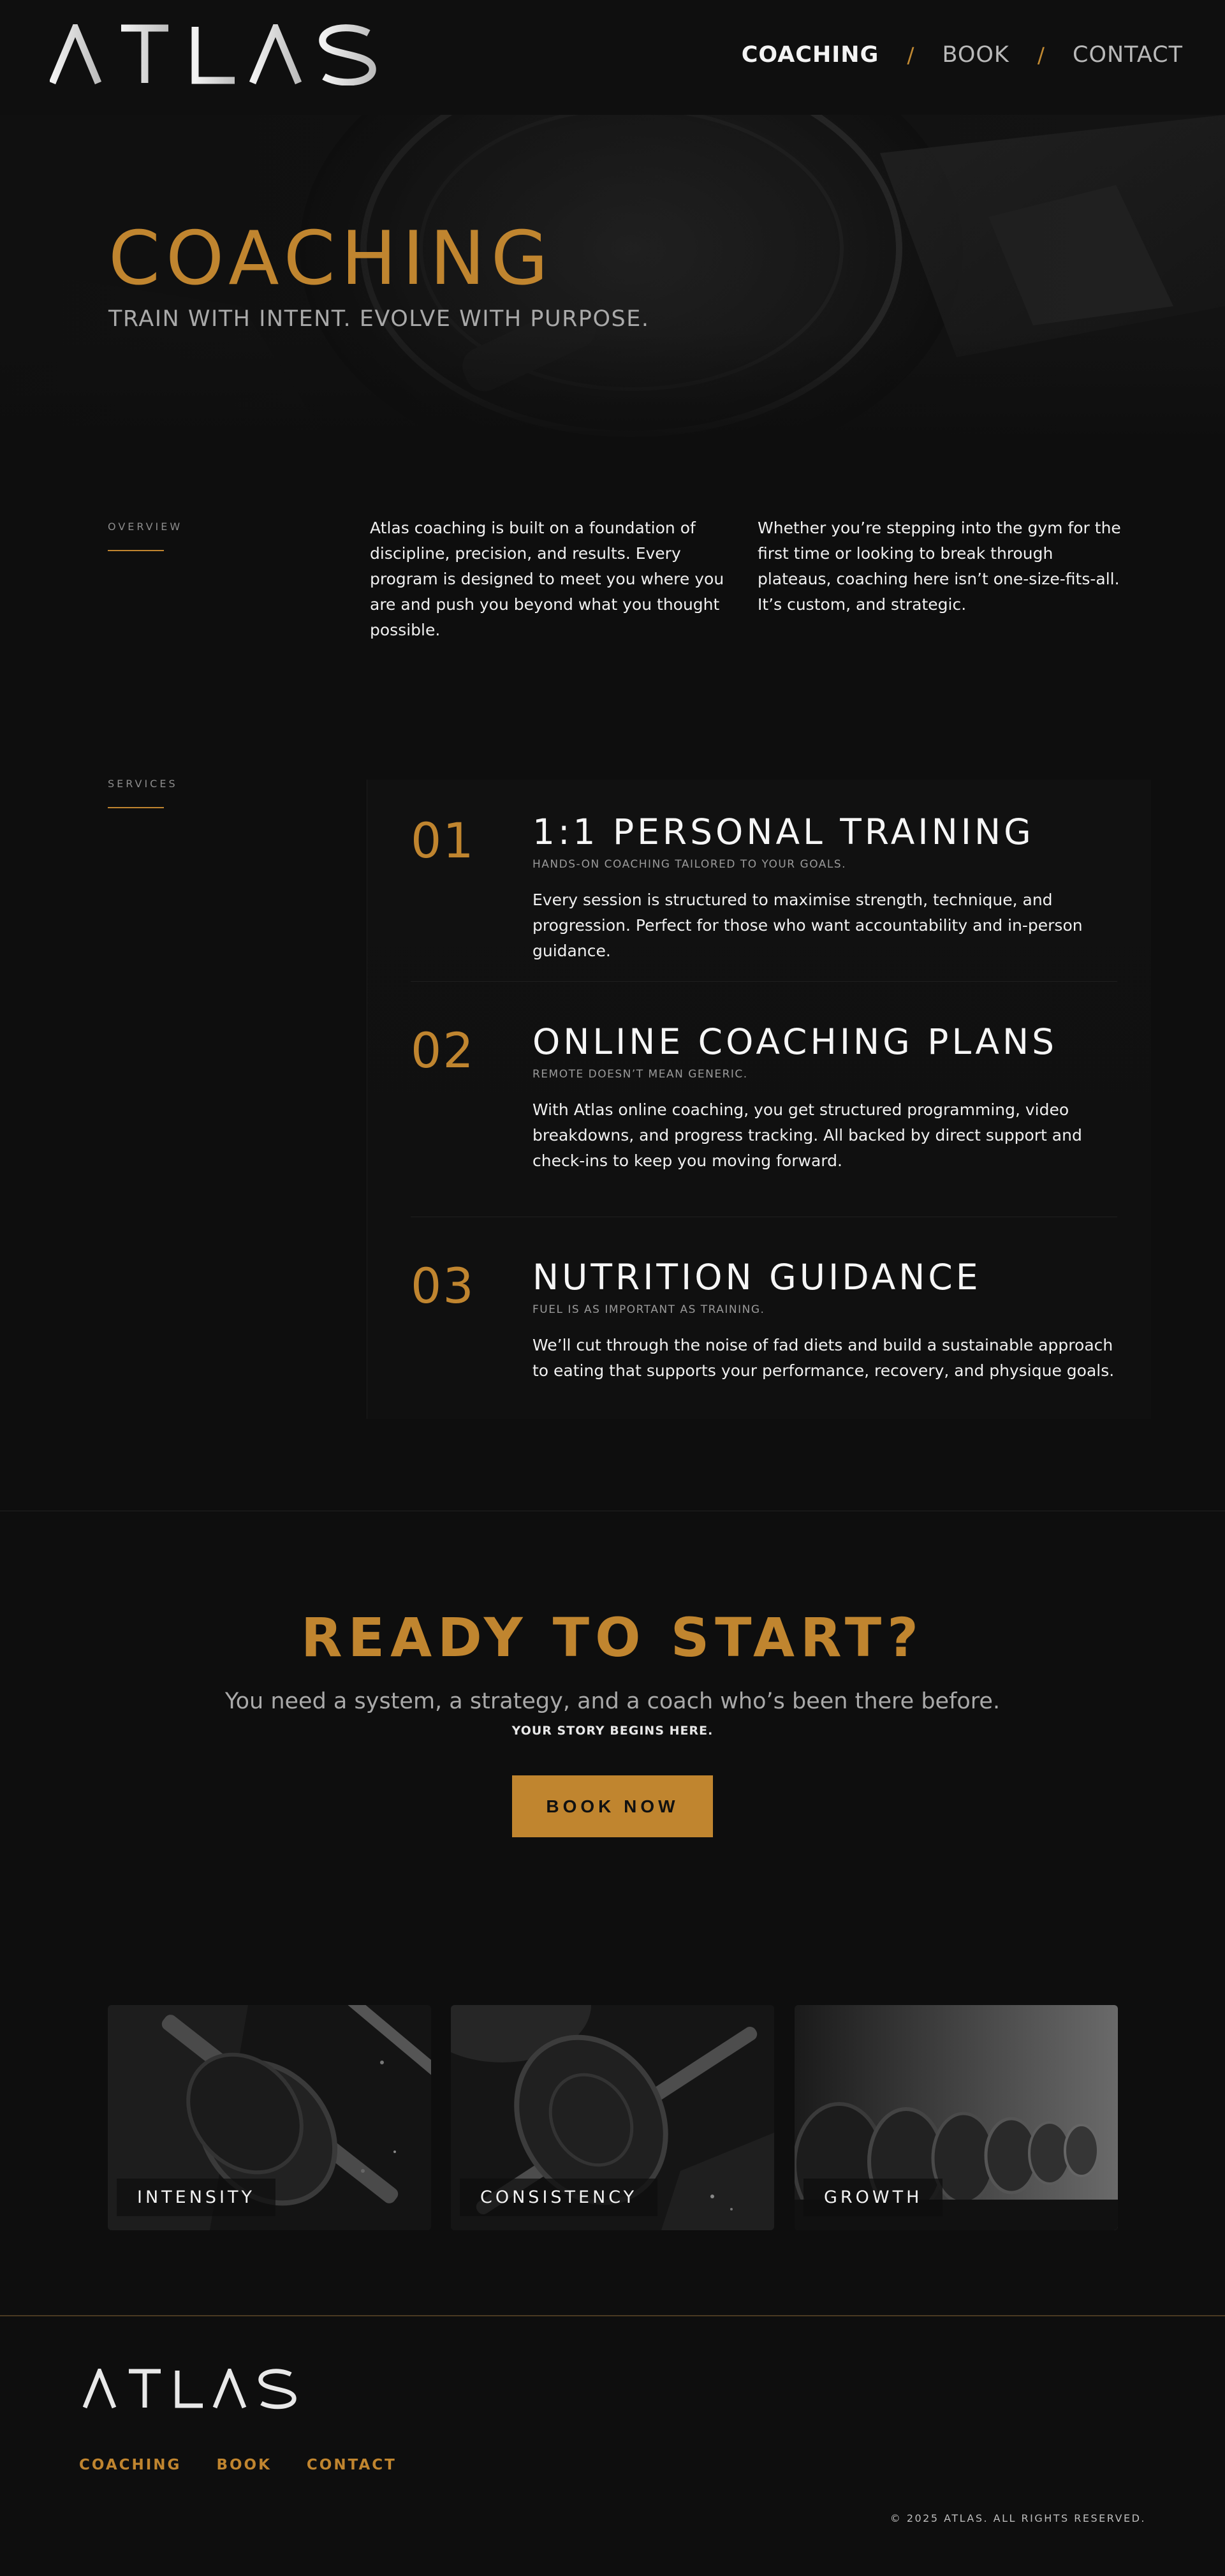 The height and width of the screenshot is (2576, 1225). I want to click on footer-atlas-logo, so click(193, 2389).